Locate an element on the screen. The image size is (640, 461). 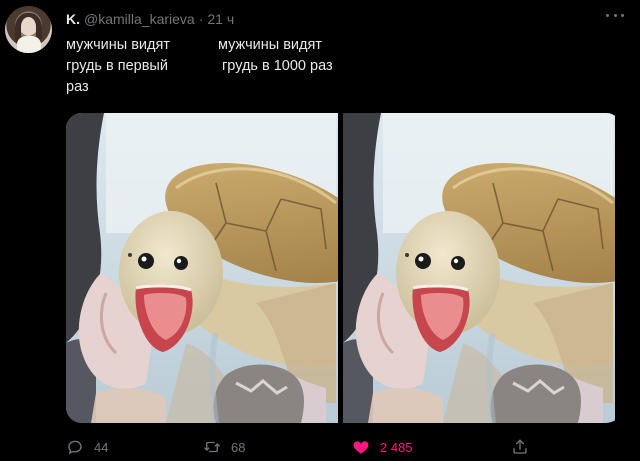
tweet-header: K. @kamilla_karieva · 21 ч is located at coordinates (150, 19).